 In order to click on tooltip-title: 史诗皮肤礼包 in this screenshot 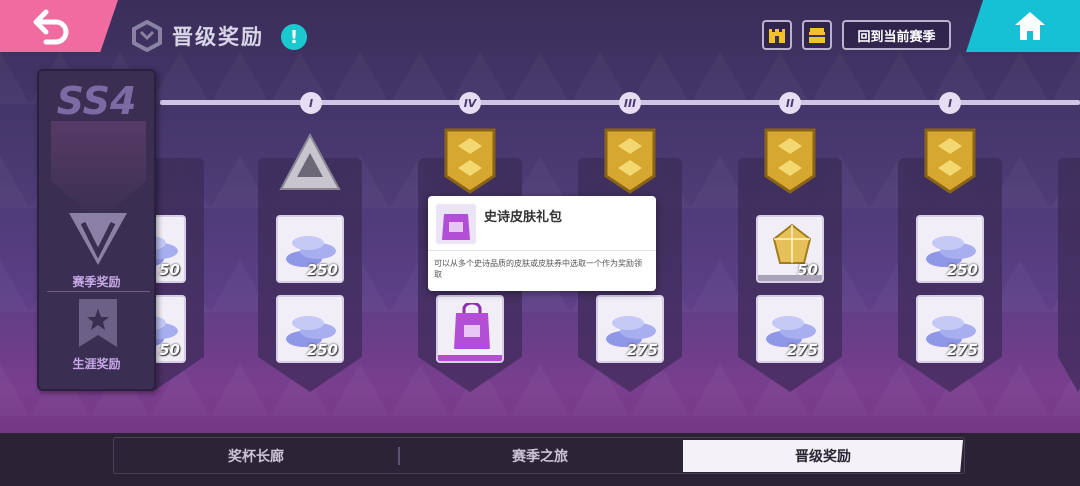, I will do `click(523, 217)`.